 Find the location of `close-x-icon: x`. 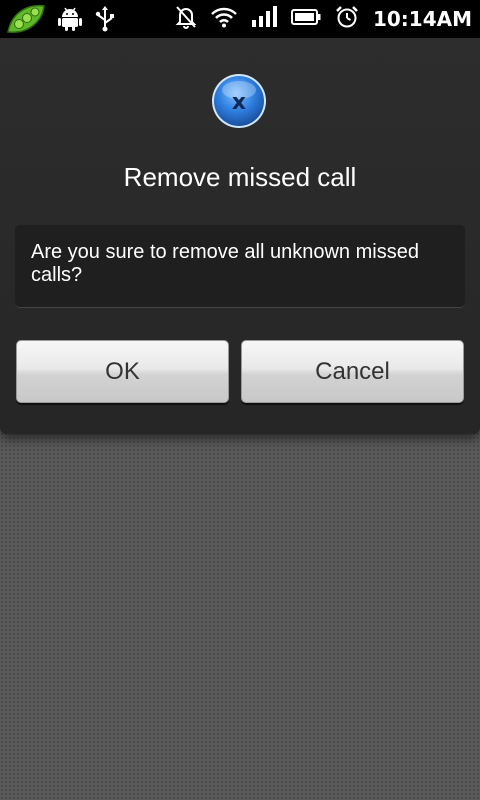

close-x-icon: x is located at coordinates (239, 101).